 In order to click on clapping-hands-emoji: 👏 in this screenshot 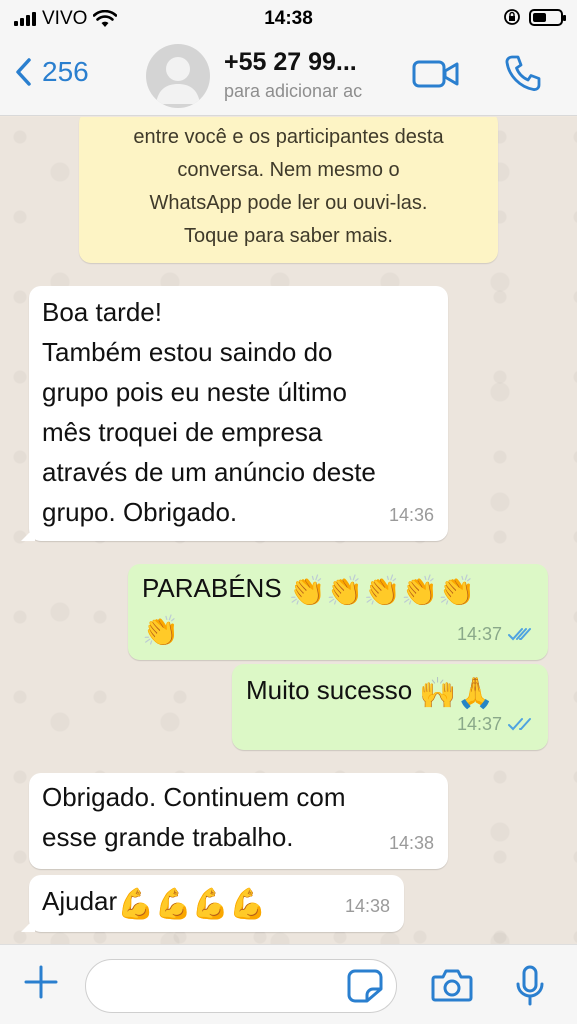, I will do `click(161, 631)`.